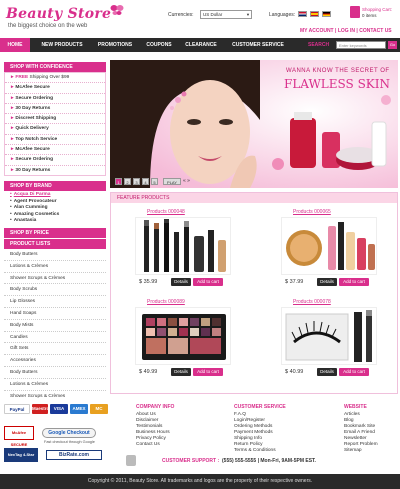 Image resolution: width=400 pixels, height=489 pixels. I want to click on mcafee-badge: McAfee SECURE, so click(19, 436).